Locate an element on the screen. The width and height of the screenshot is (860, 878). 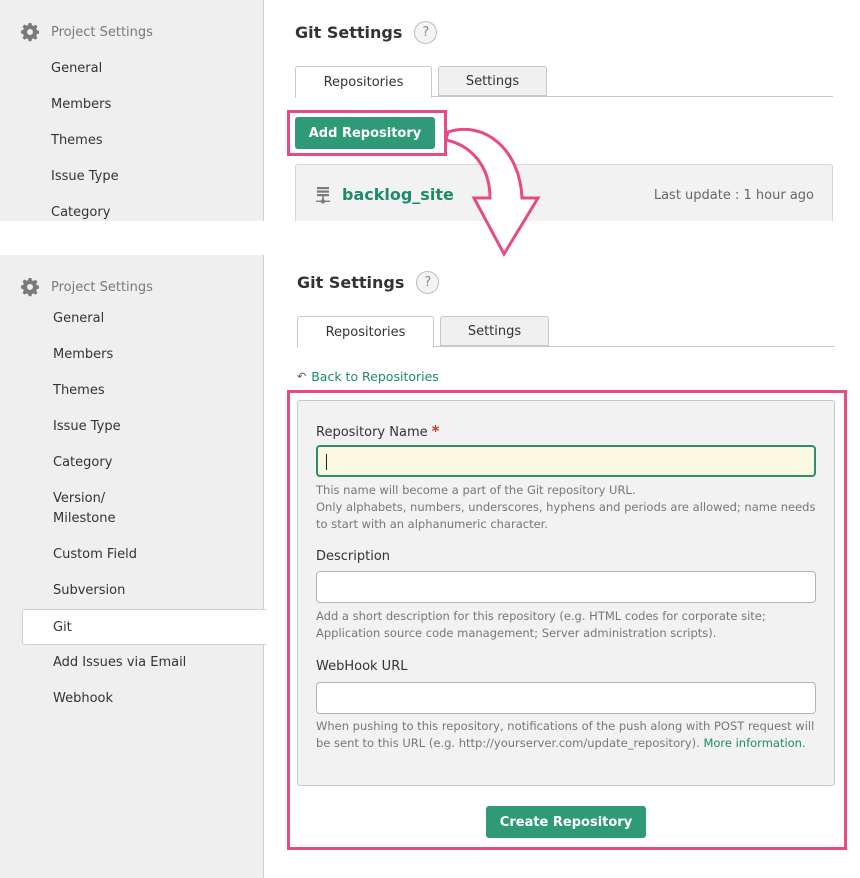
back-to-repositories-label: Back to Repositories is located at coordinates (375, 376).